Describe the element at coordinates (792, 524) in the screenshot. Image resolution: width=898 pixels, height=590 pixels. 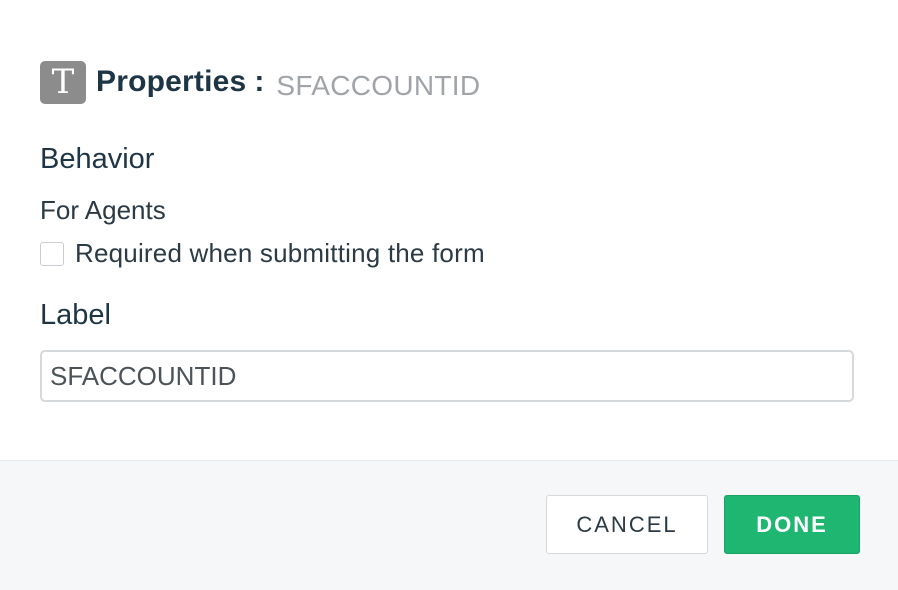
I see `done-button: DONE` at that location.